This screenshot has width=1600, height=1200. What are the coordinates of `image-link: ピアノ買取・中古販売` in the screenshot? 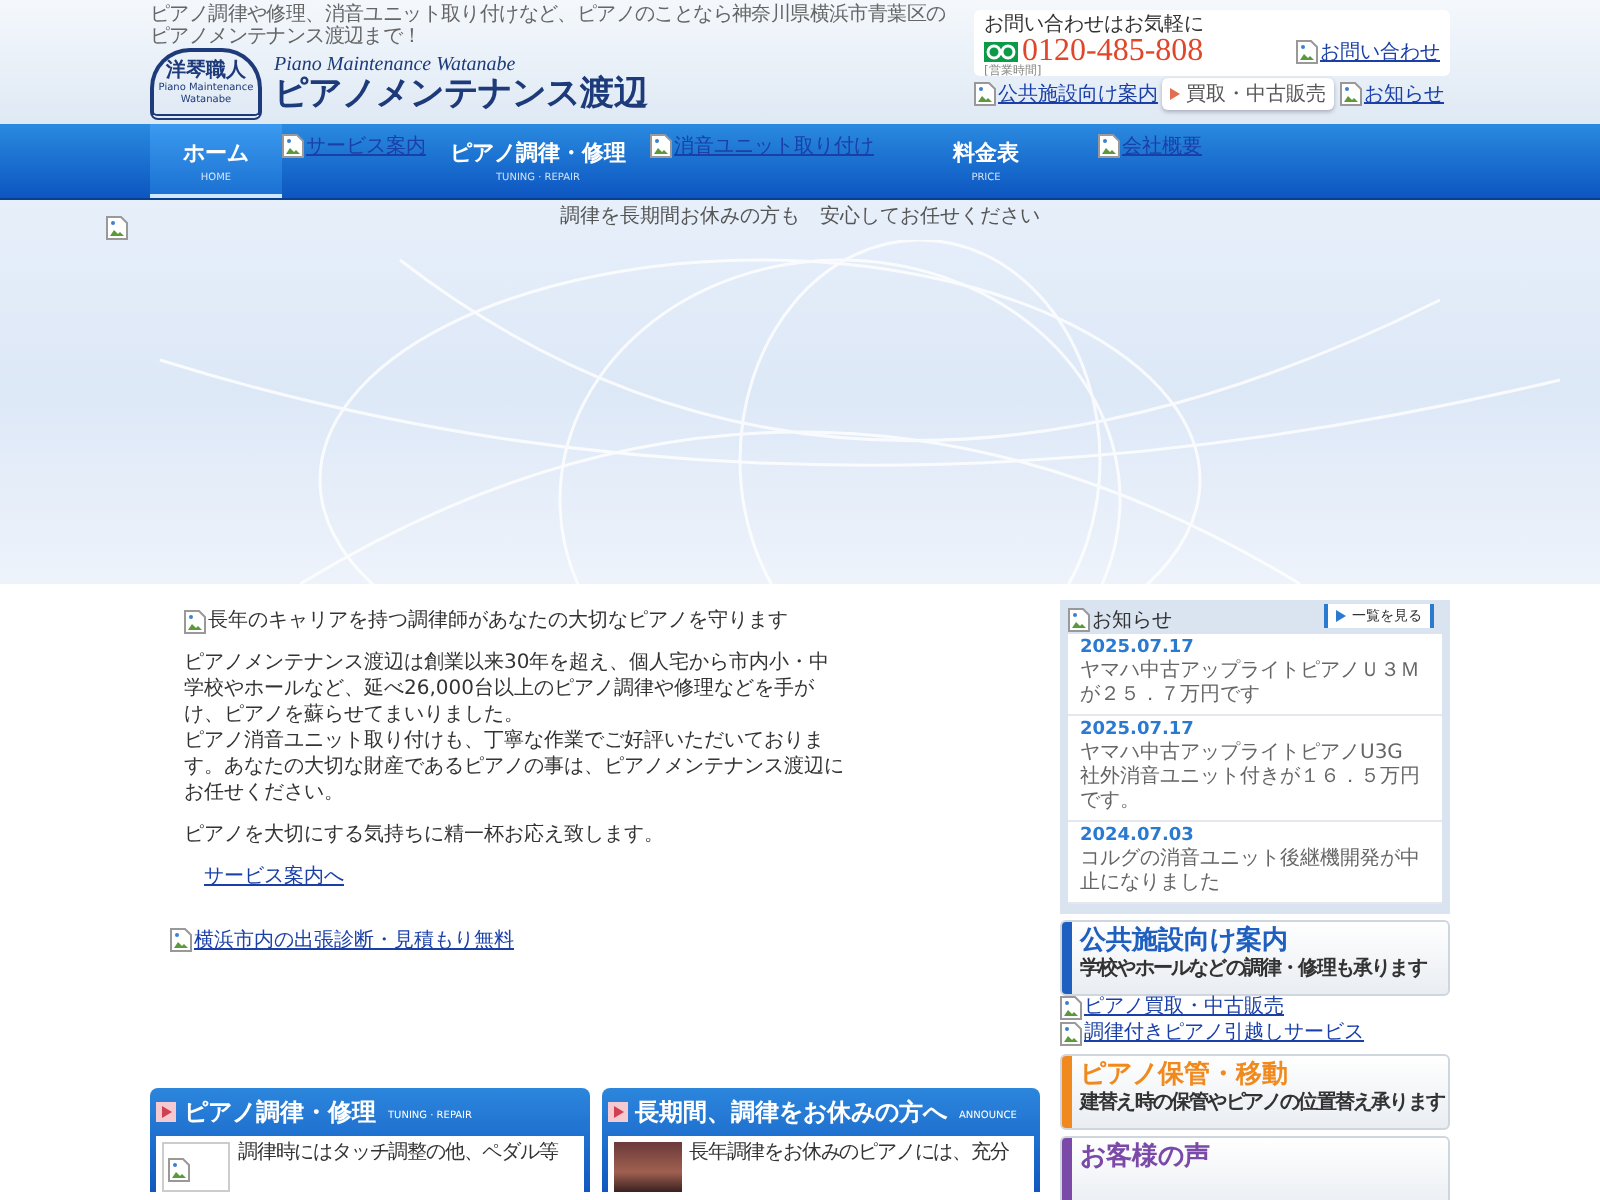 It's located at (1172, 1008).